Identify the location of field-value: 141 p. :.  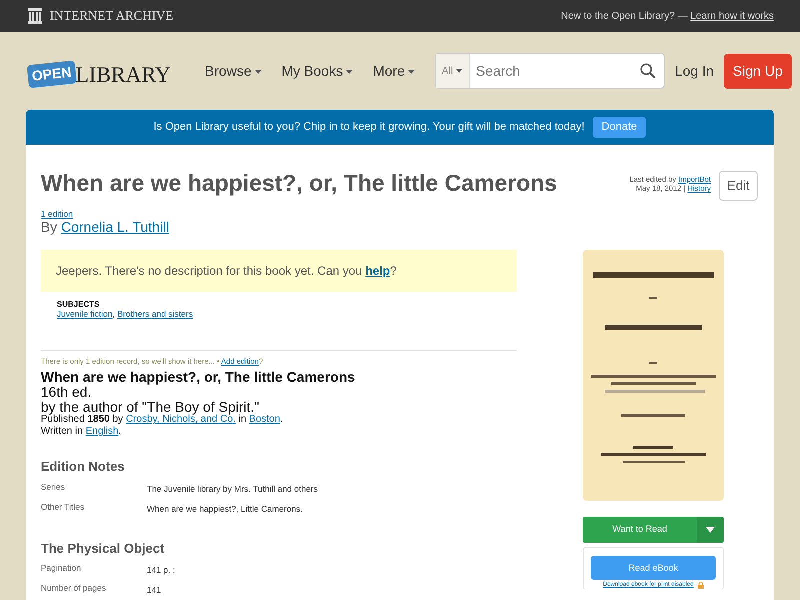
(161, 571).